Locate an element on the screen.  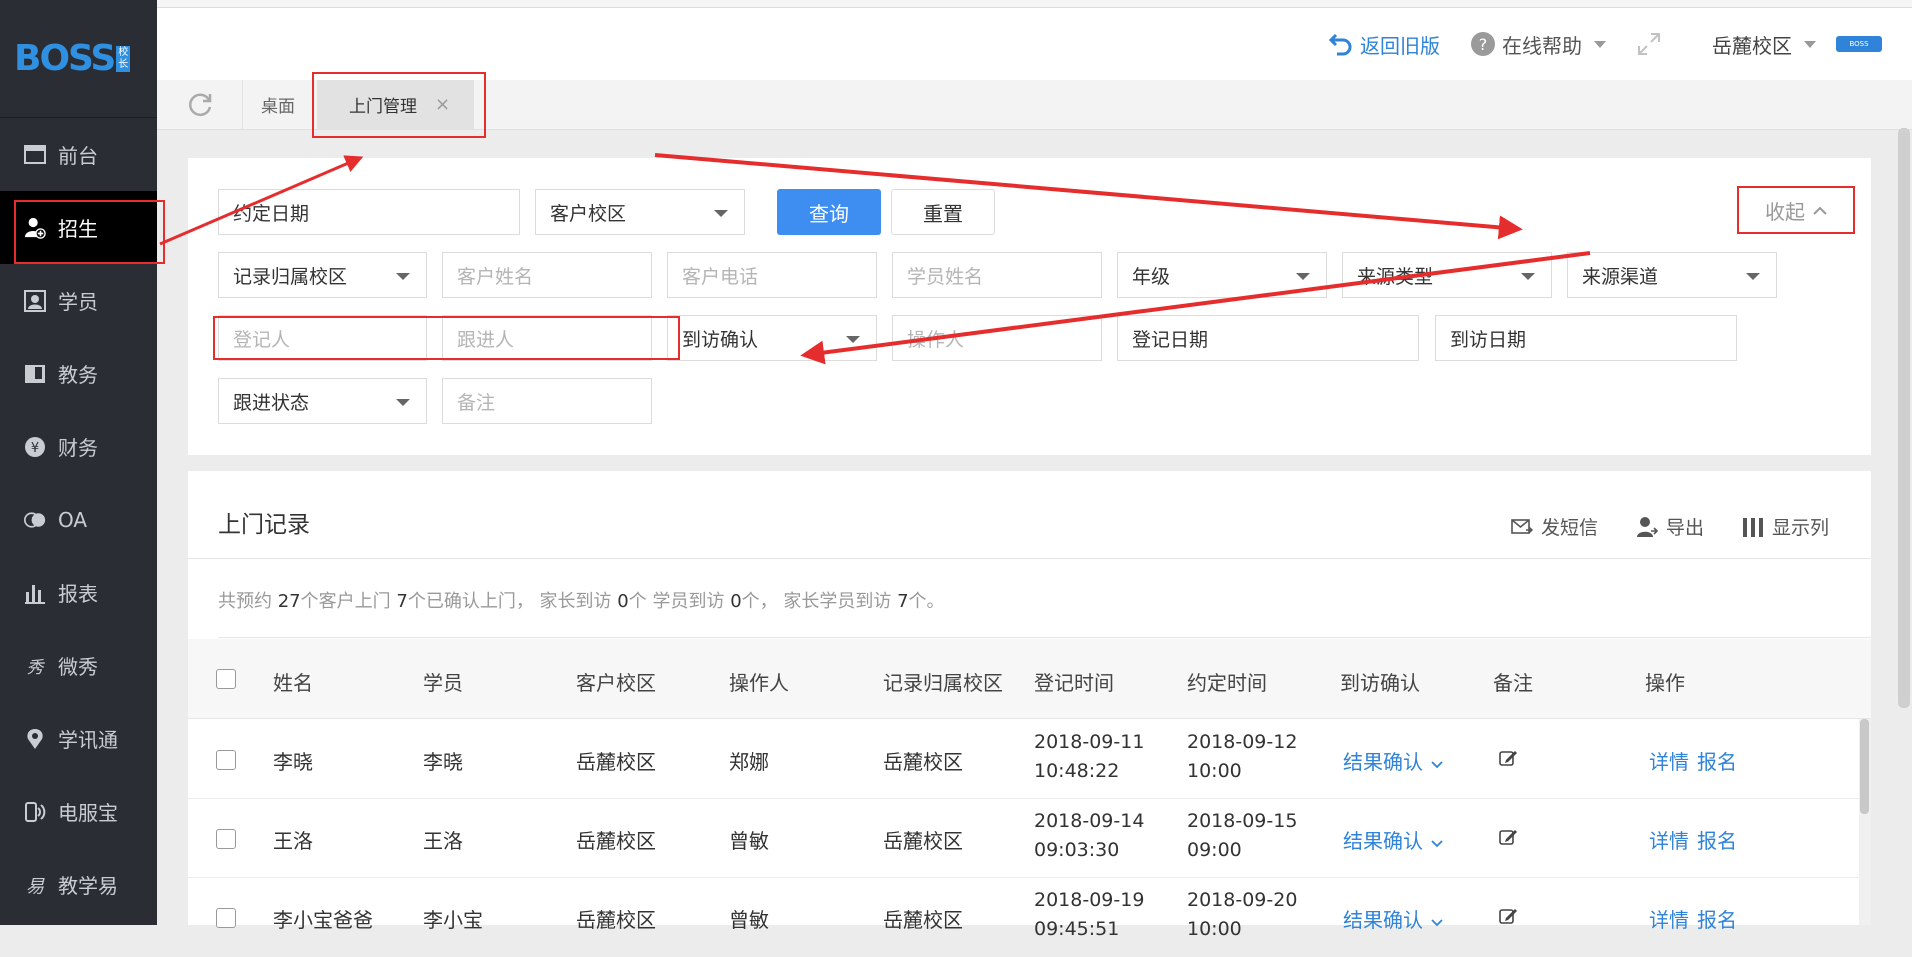
student-name-placeholder: 学员姓名 is located at coordinates (945, 276).